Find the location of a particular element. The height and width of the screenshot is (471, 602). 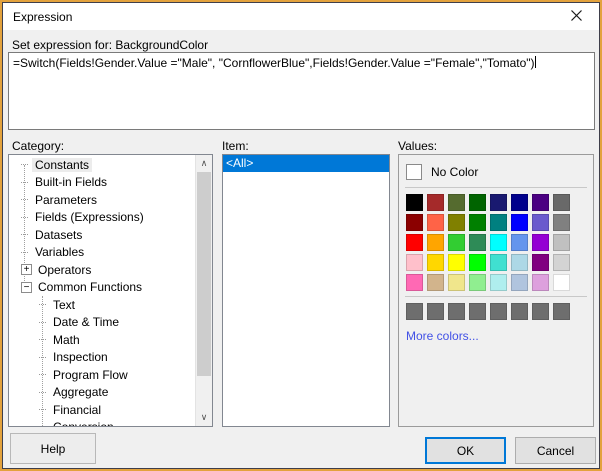

help-button: Help is located at coordinates (53, 448).